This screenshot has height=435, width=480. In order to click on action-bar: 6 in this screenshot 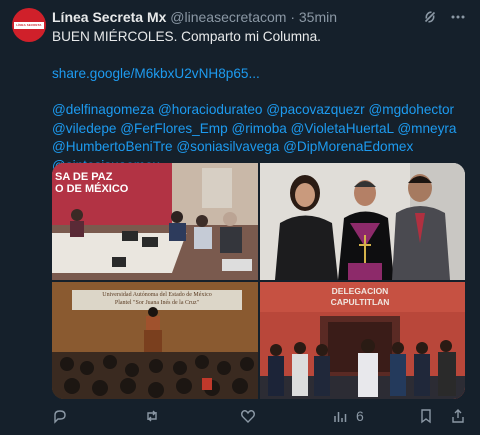, I will do `click(259, 417)`.